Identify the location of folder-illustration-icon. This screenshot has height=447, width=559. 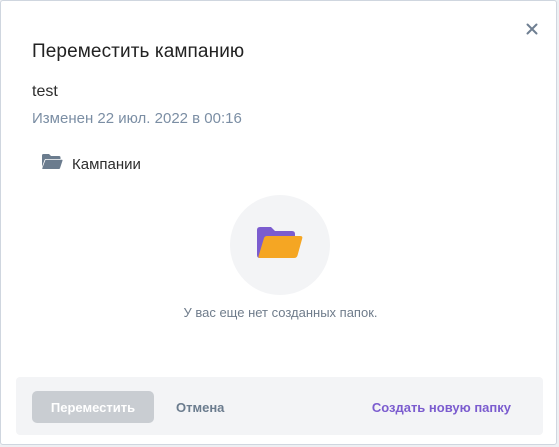
(280, 245).